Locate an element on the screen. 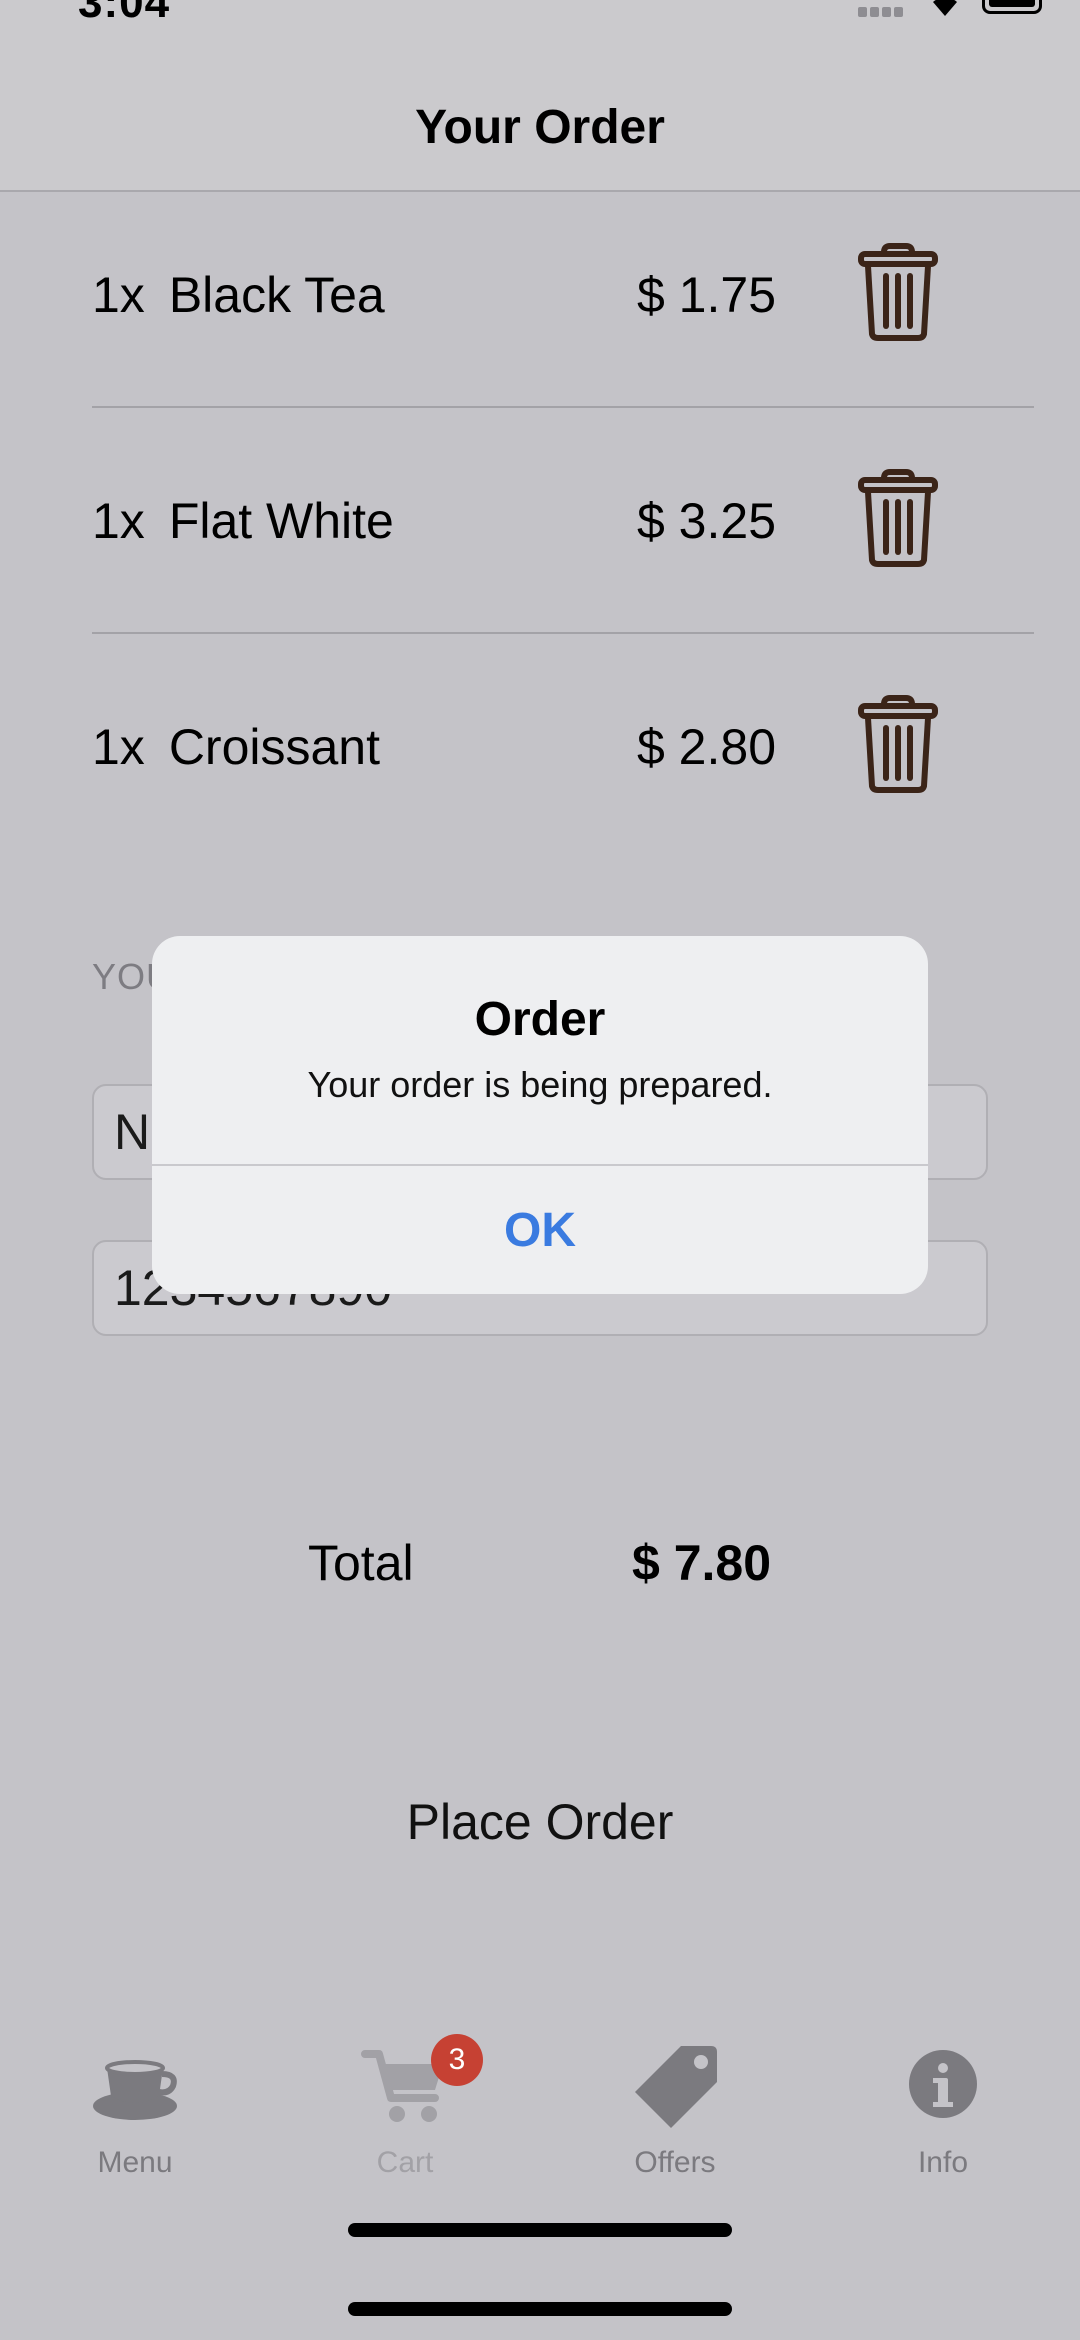  item-name: Croissant is located at coordinates (274, 747).